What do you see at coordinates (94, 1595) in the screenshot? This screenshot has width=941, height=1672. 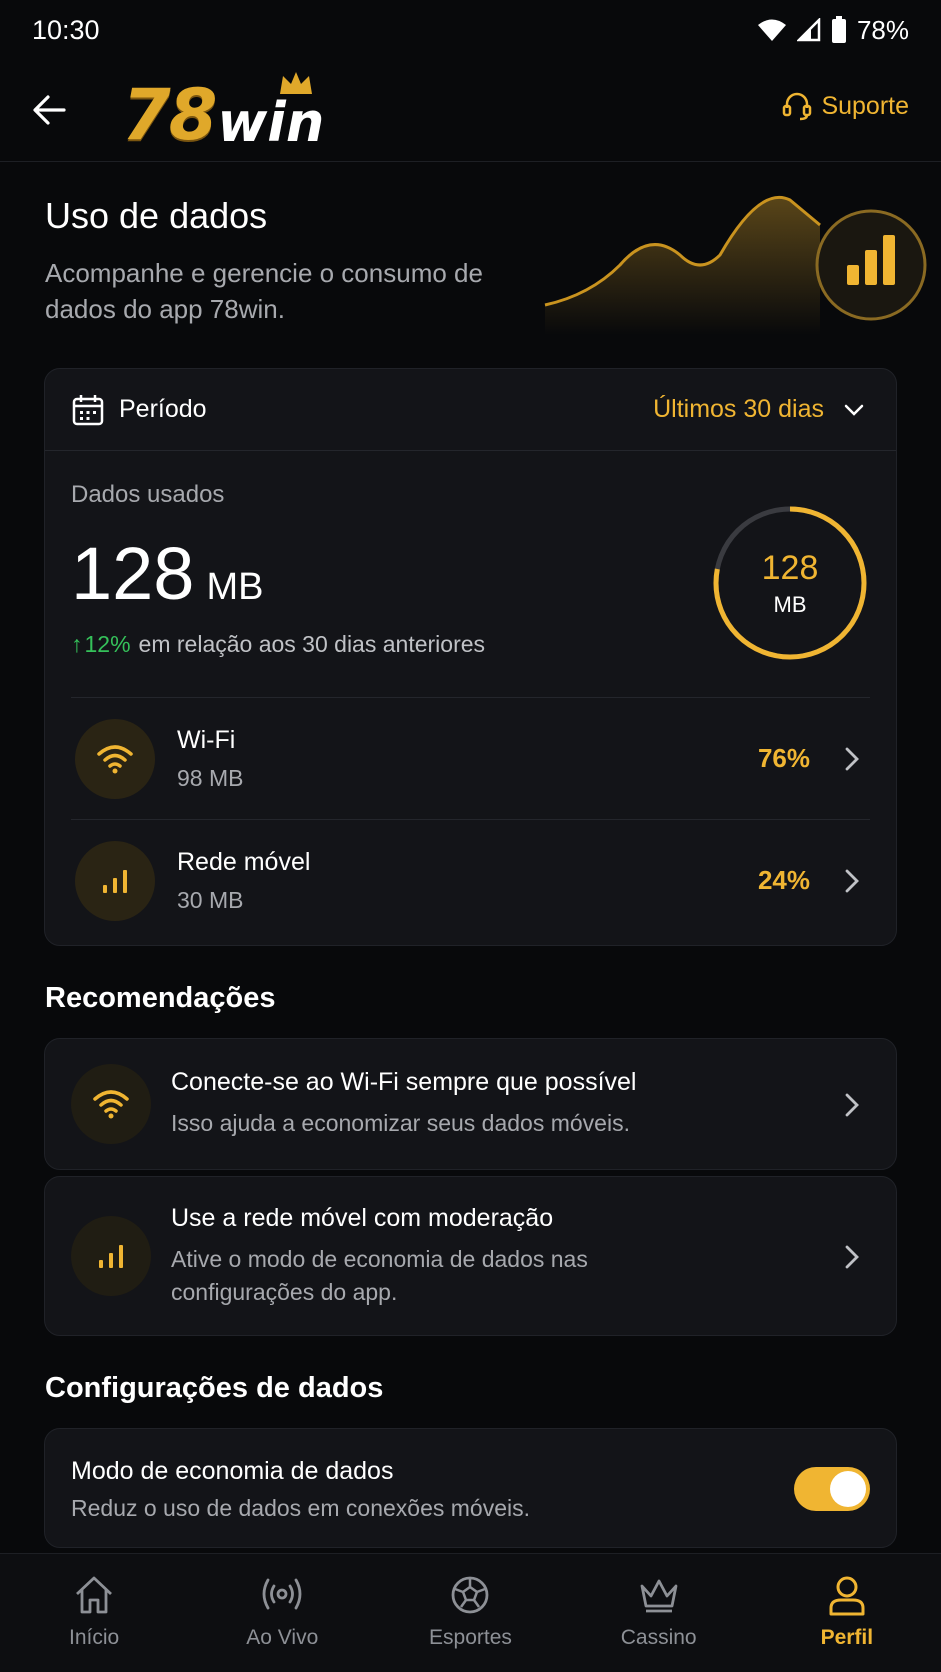 I see `home-icon` at bounding box center [94, 1595].